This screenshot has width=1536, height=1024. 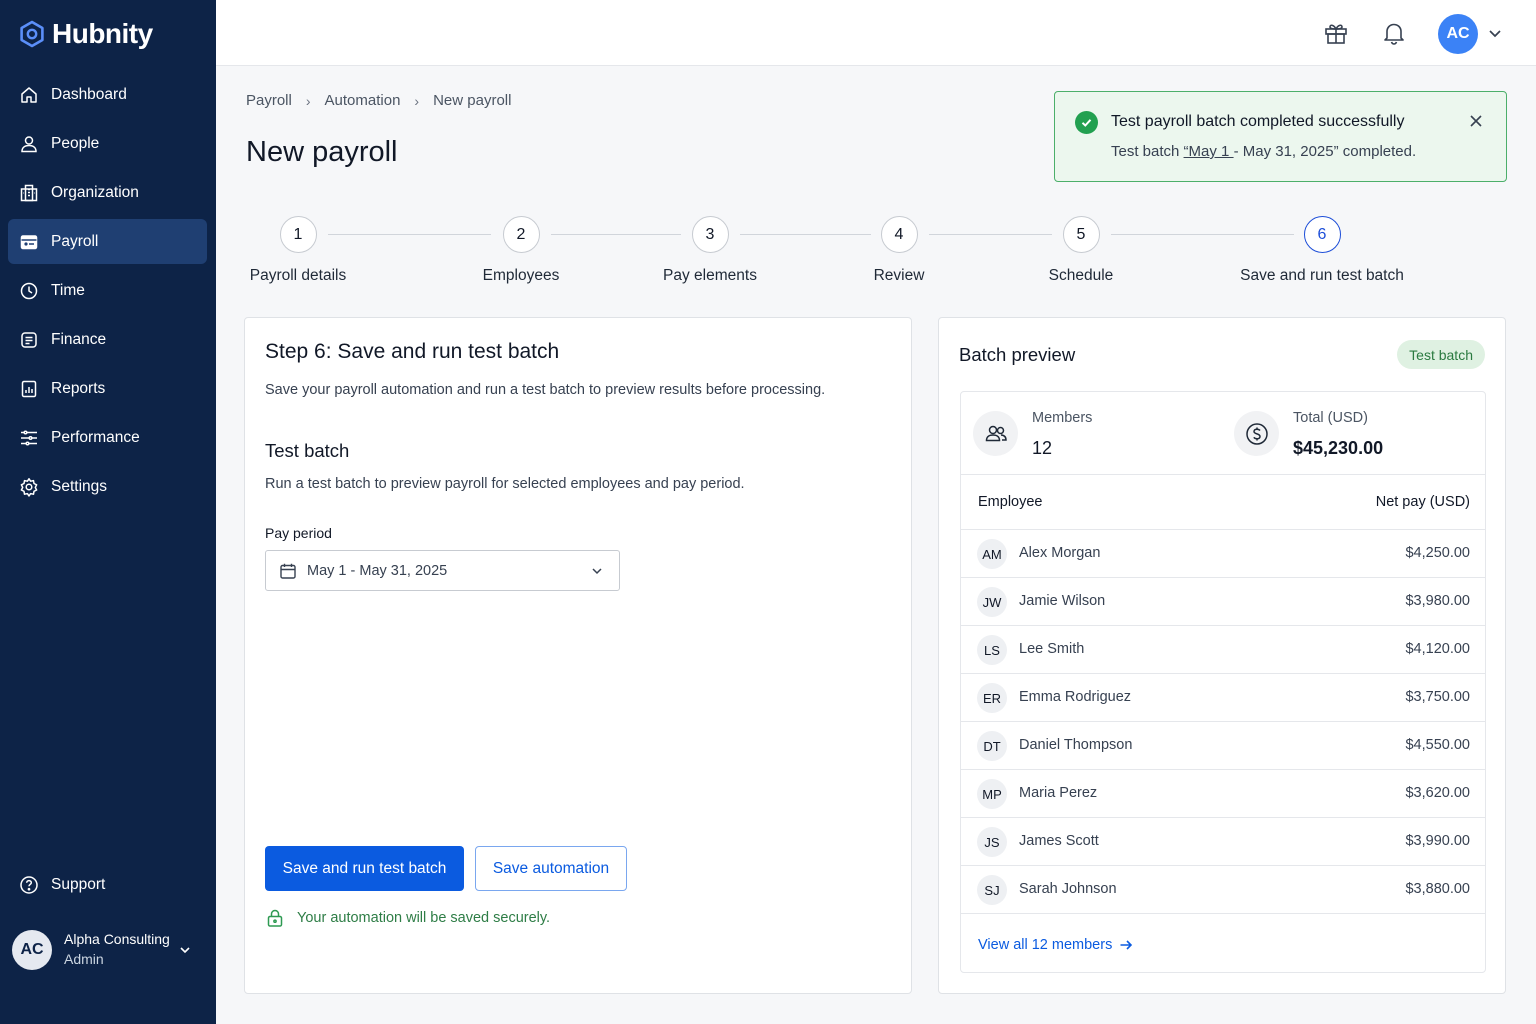 What do you see at coordinates (1325, 151) in the screenshot?
I see `toast-message-suffix: - May 31, 2025” completed.` at bounding box center [1325, 151].